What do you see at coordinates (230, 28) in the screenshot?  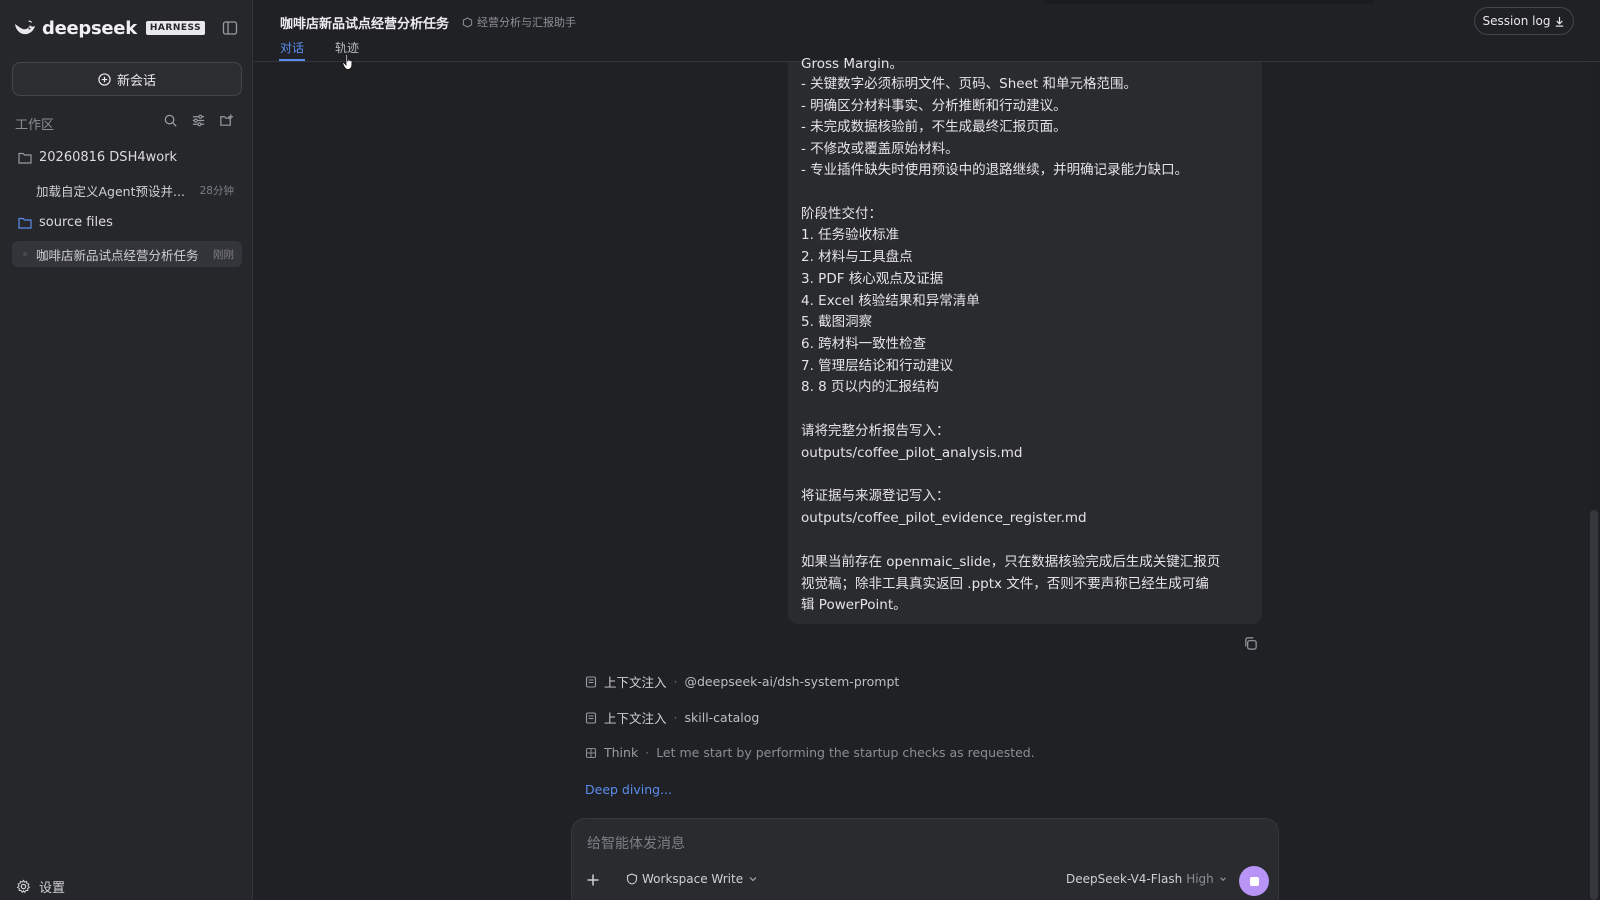 I see `sidebar-toggle-icon` at bounding box center [230, 28].